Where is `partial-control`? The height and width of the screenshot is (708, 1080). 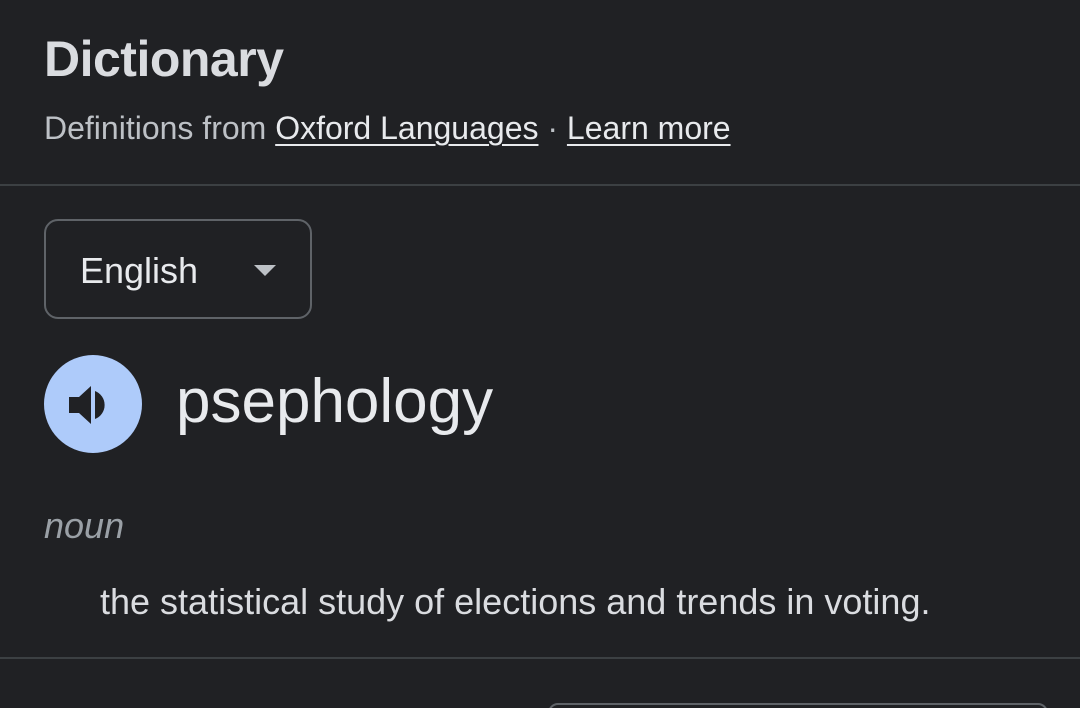 partial-control is located at coordinates (798, 705).